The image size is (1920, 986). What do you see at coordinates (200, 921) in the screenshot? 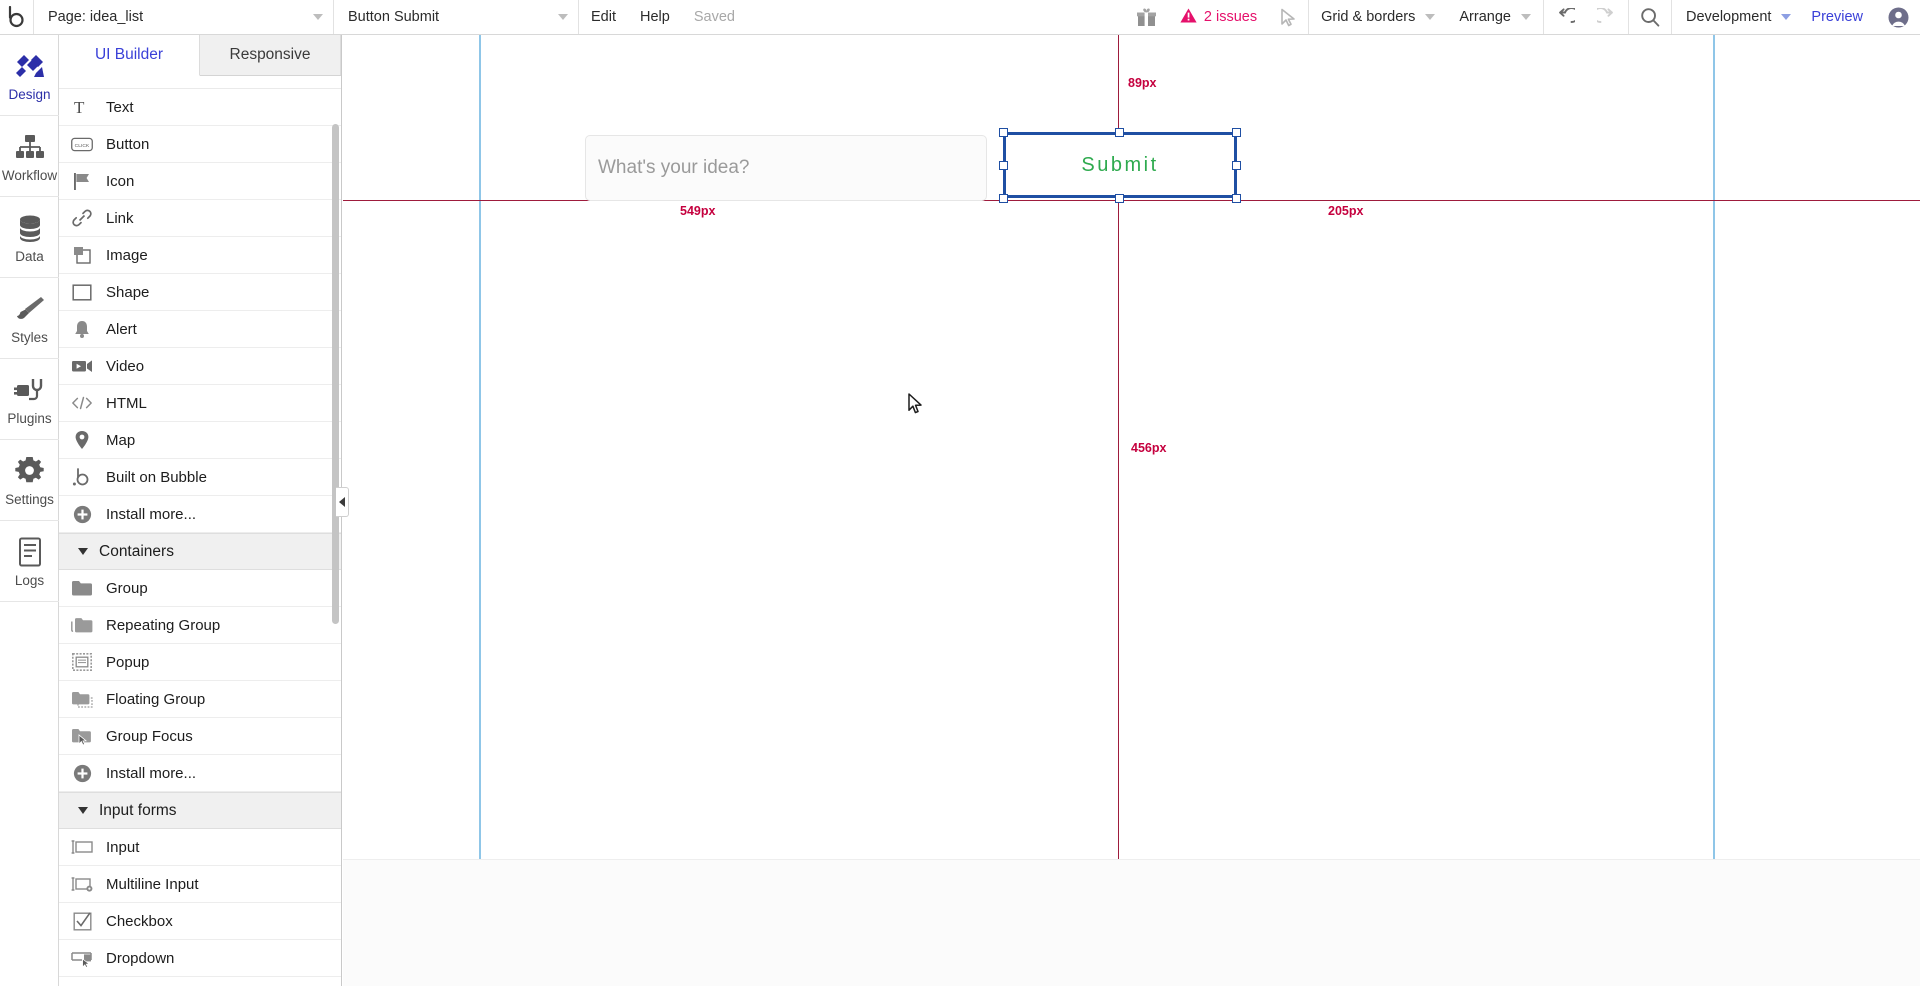
I see `palette-item-checkbox: Checkbox` at bounding box center [200, 921].